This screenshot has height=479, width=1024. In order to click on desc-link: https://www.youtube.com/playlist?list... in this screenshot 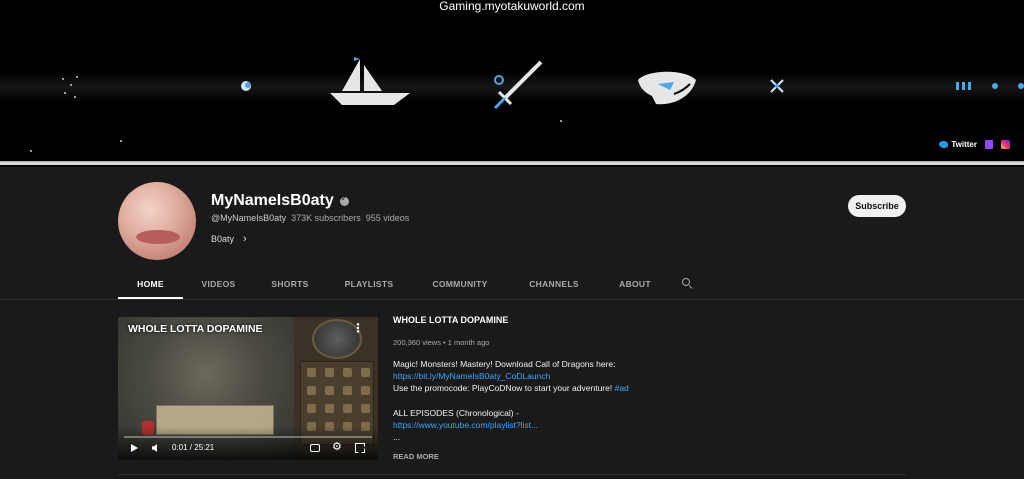, I will do `click(465, 425)`.